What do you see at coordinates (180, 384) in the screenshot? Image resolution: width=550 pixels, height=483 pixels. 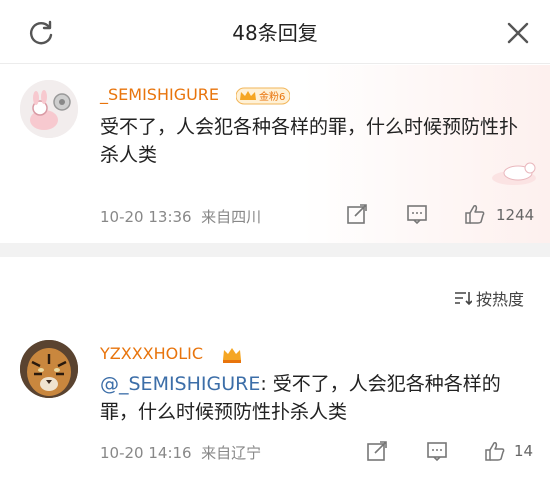 I see `mention-link: @_SEMISHIGURE` at bounding box center [180, 384].